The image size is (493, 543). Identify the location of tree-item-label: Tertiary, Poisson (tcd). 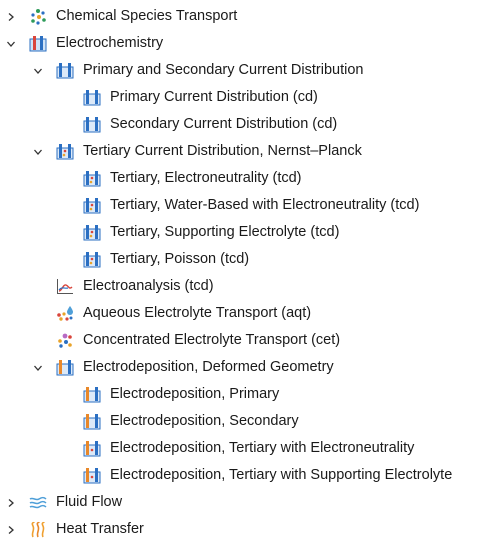
(180, 259).